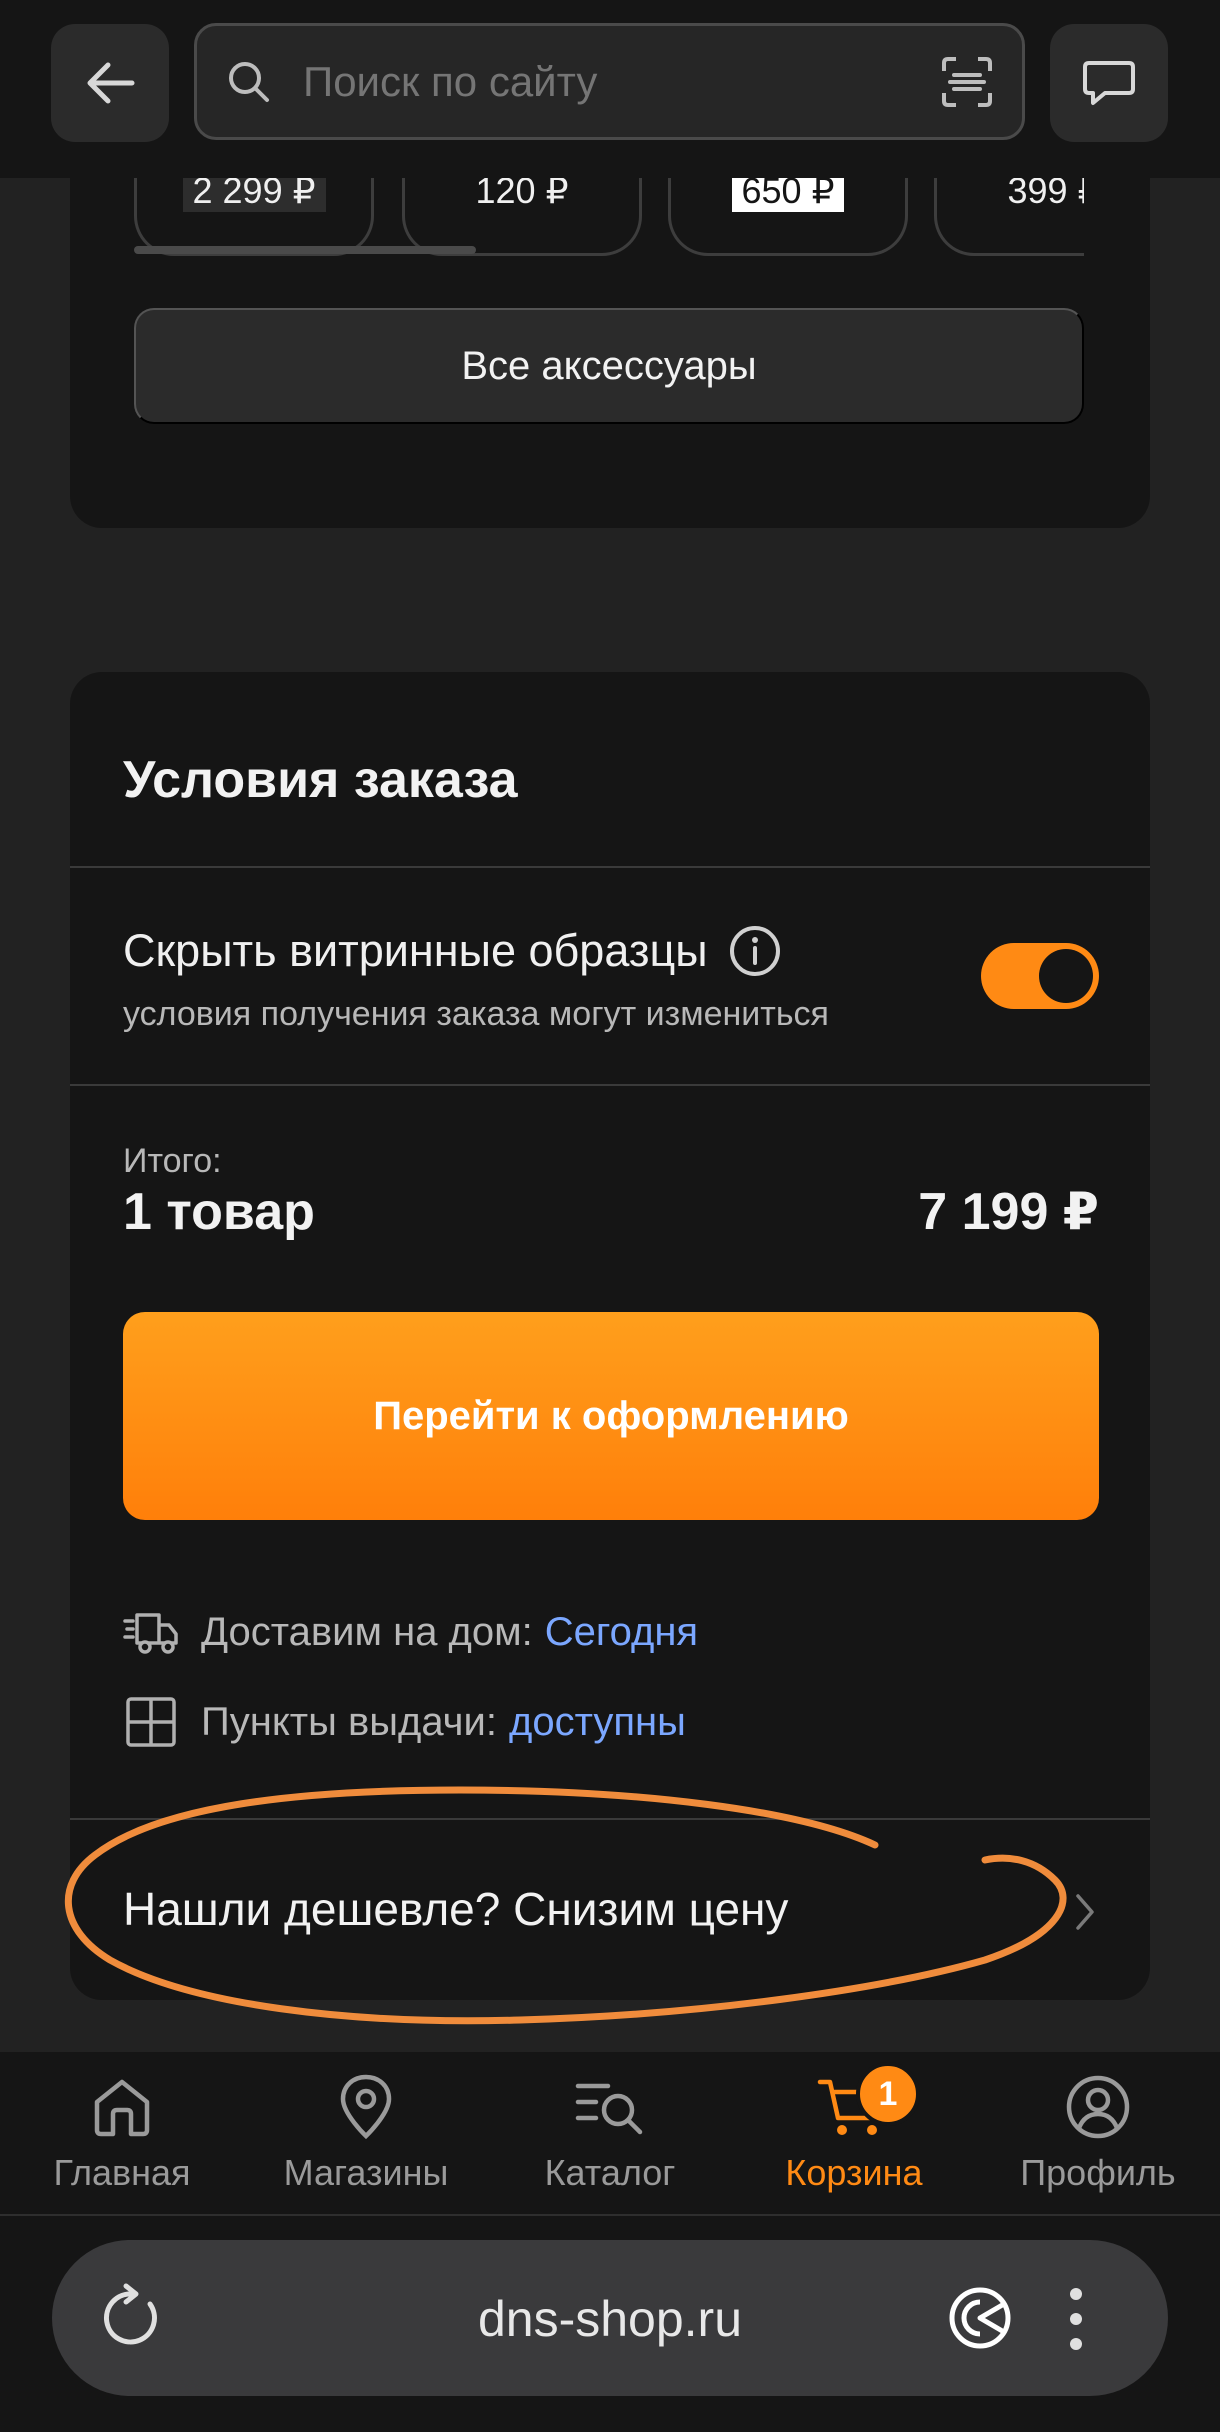 This screenshot has height=2432, width=1220. Describe the element at coordinates (367, 1631) in the screenshot. I see `home-delivery-label: Доставим на дом:` at that location.